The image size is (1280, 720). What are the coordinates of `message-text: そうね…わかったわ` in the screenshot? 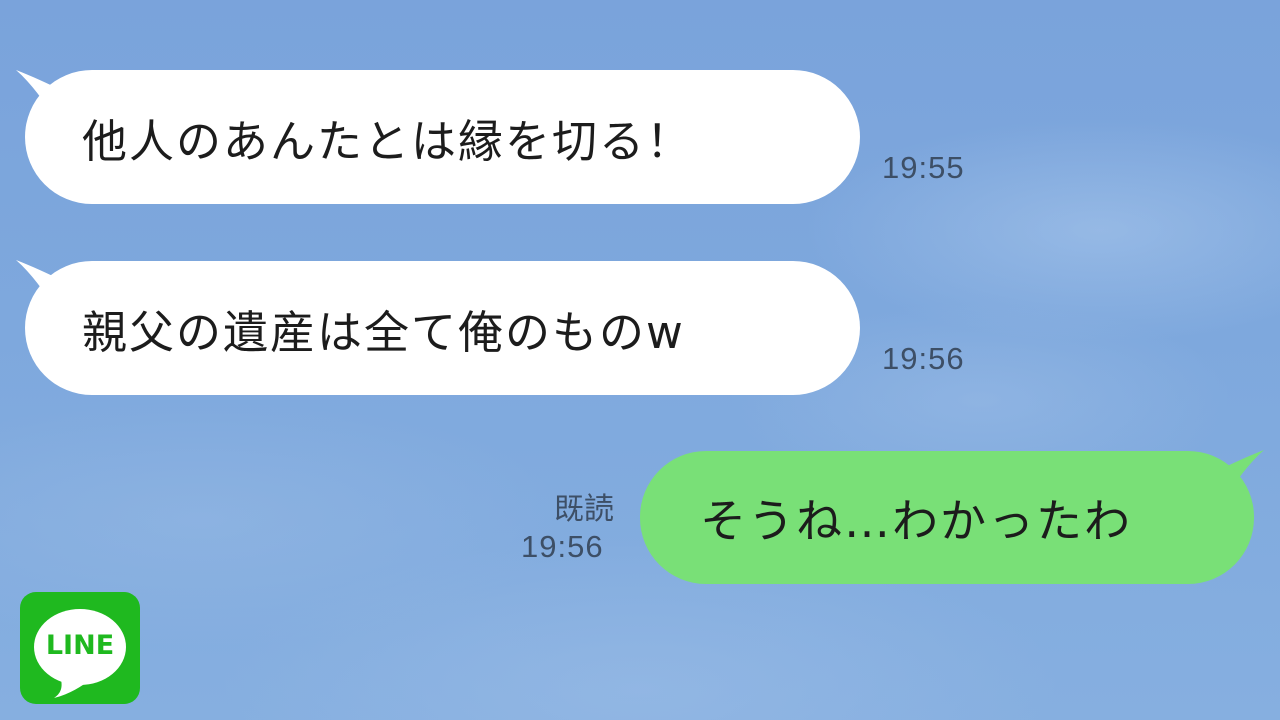 It's located at (916, 520).